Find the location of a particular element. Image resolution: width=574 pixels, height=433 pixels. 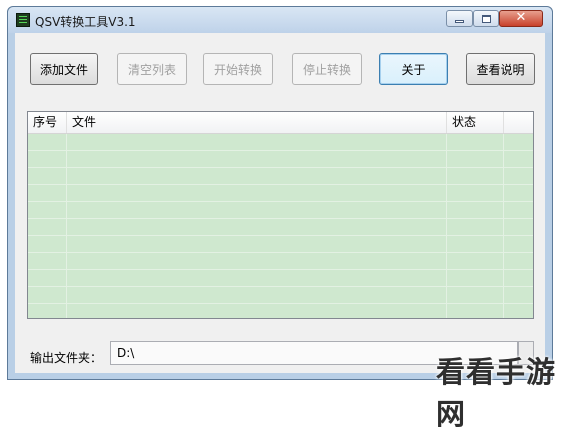

column-header-index: 序号 is located at coordinates (47, 122).